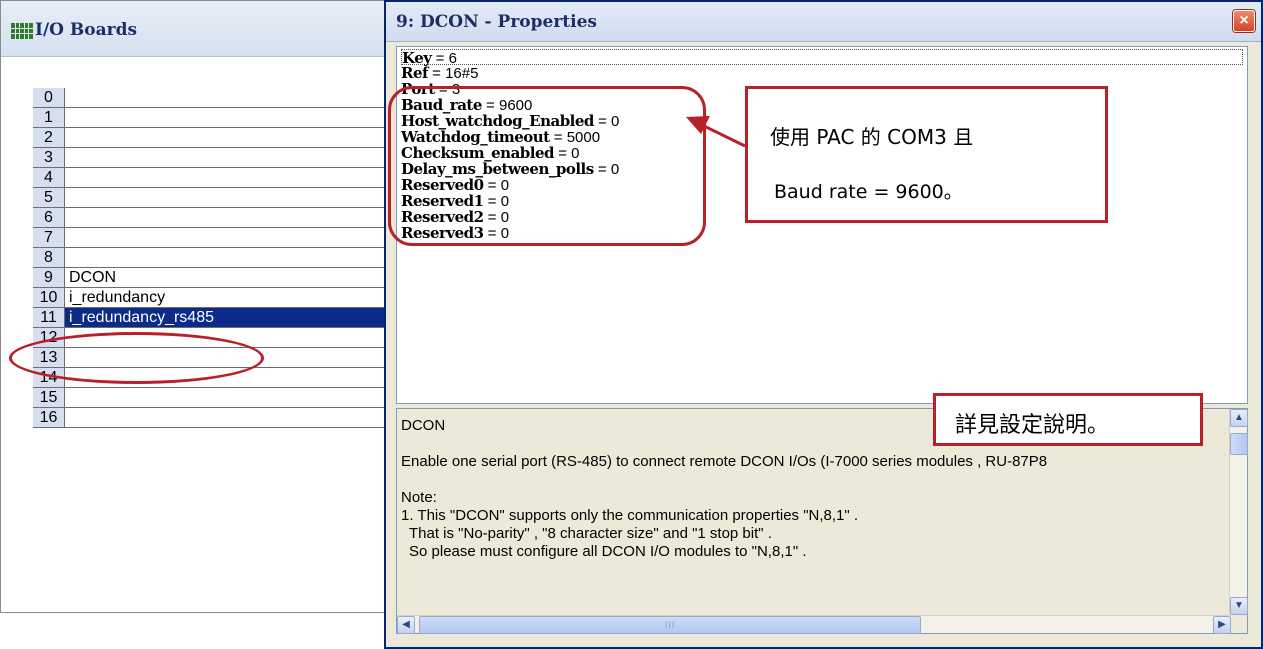  What do you see at coordinates (868, 192) in the screenshot?
I see `com3-callout-line2: Baud rate = 9600。` at bounding box center [868, 192].